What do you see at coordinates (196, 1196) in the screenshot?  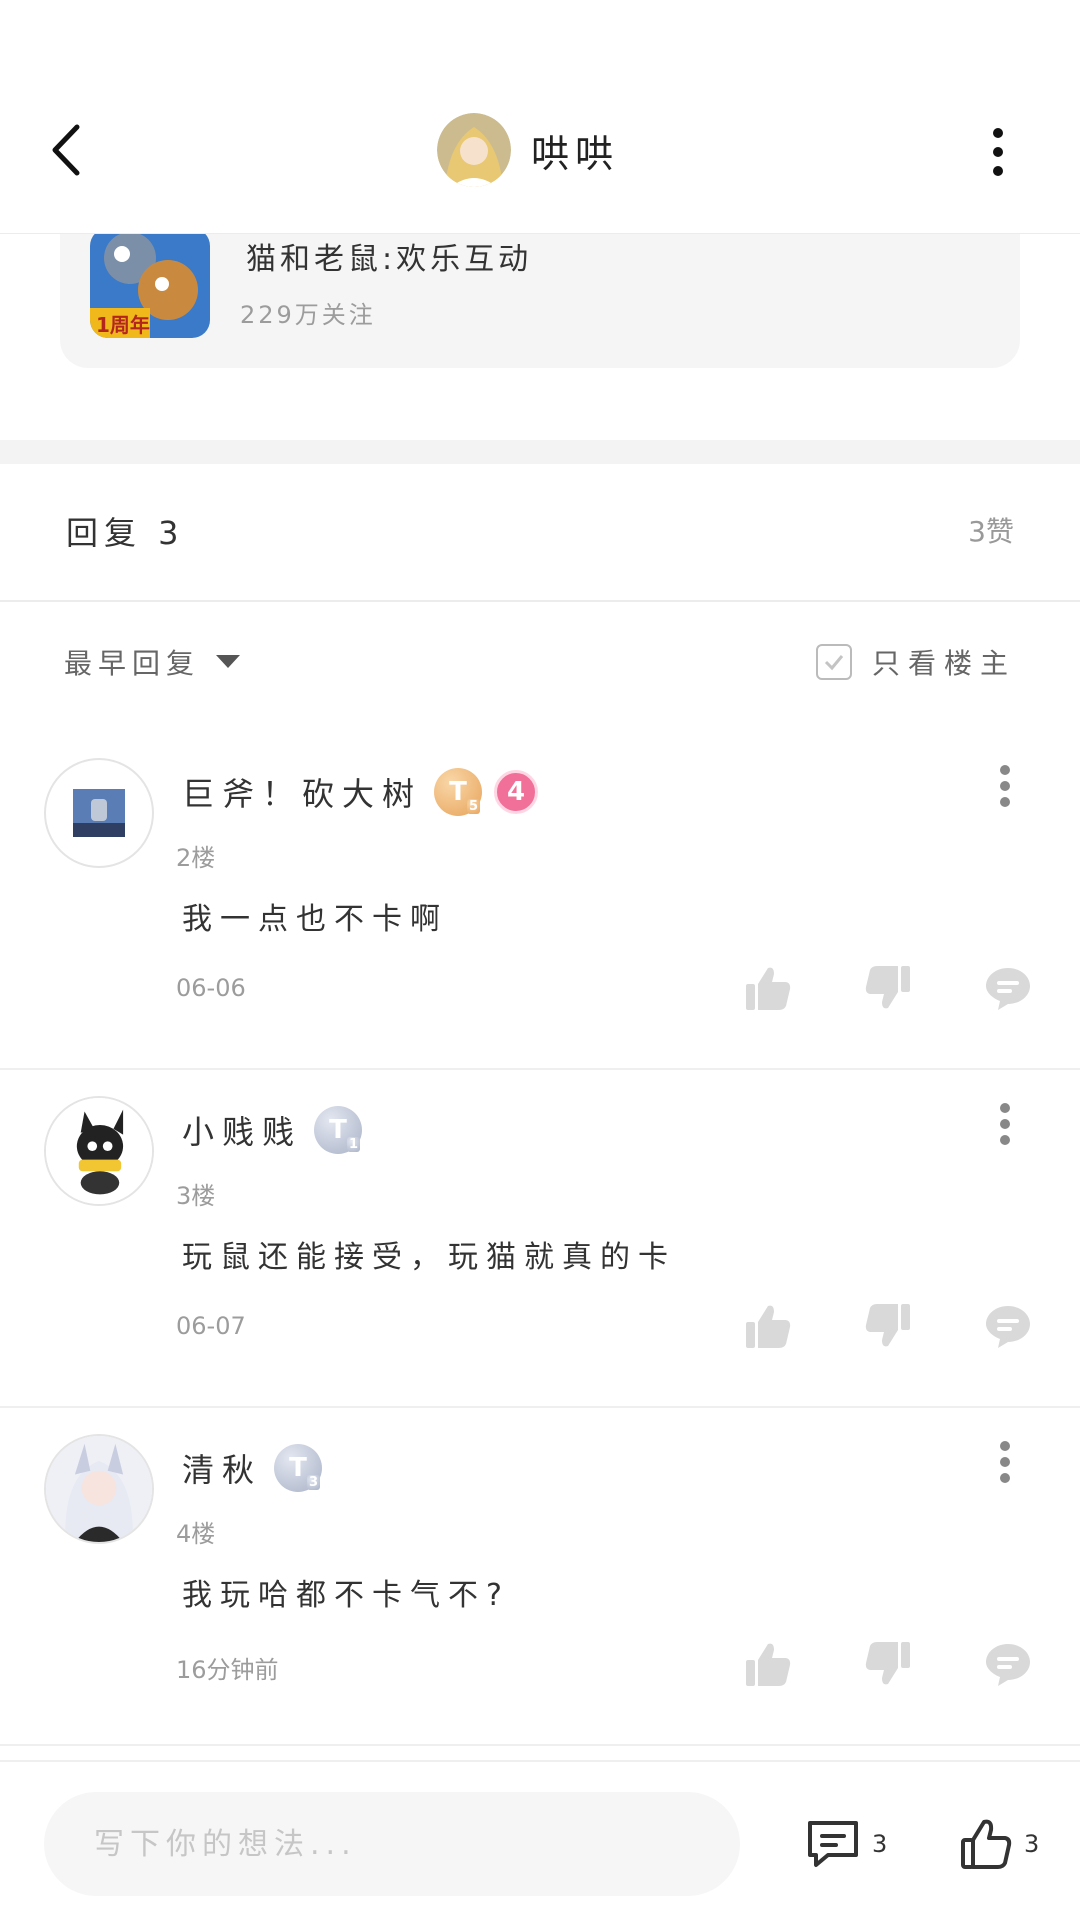 I see `floor-number: 3楼` at bounding box center [196, 1196].